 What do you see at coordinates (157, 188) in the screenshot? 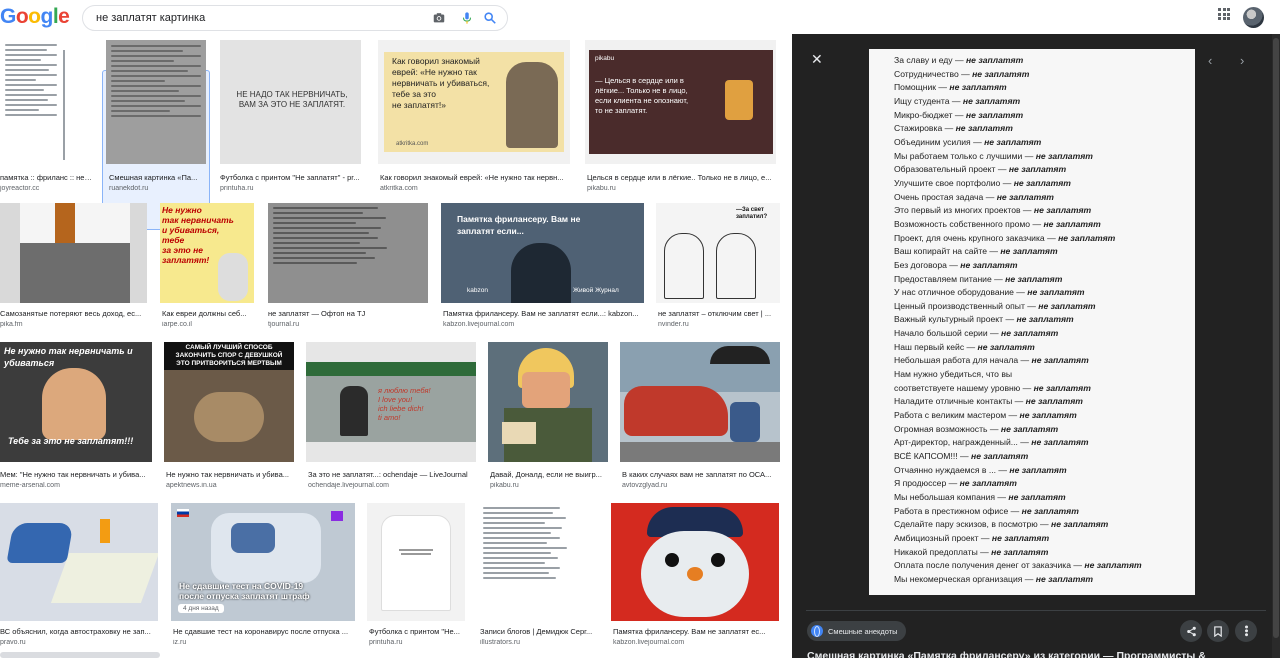
I see `result-source: ruanekdot.ru` at bounding box center [157, 188].